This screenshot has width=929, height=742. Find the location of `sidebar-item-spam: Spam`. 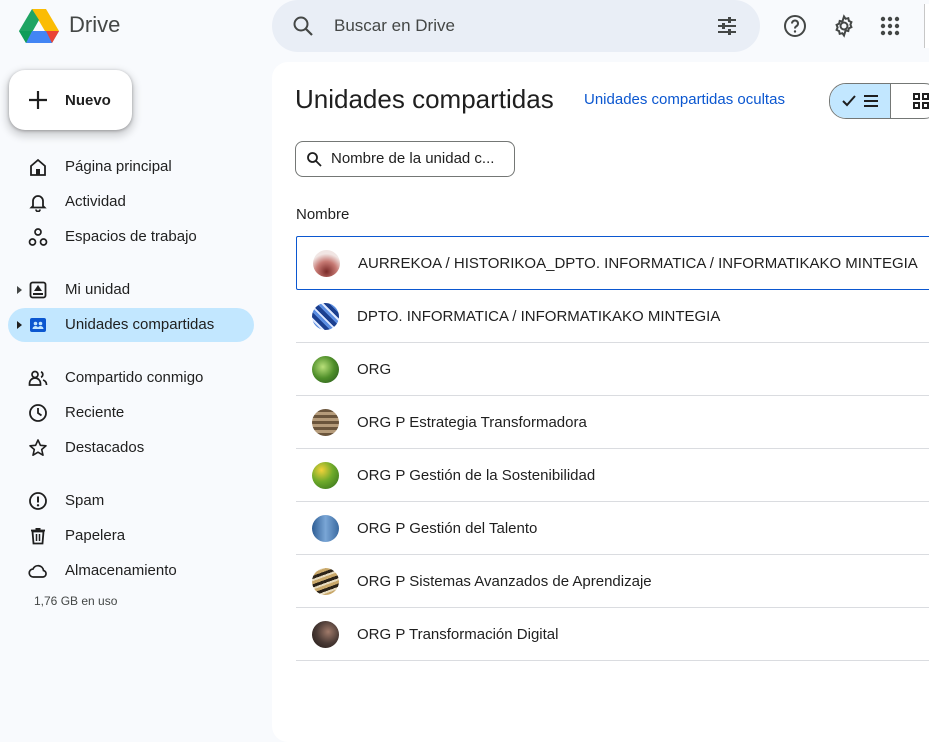

sidebar-item-spam: Spam is located at coordinates (131, 501).